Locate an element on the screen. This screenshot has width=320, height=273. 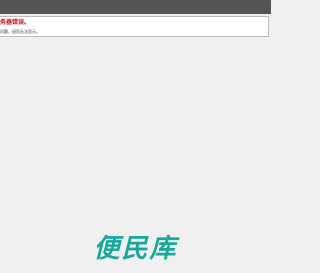
error-panel: 务器错误。 问题，因而无法显示。 is located at coordinates (134, 26).